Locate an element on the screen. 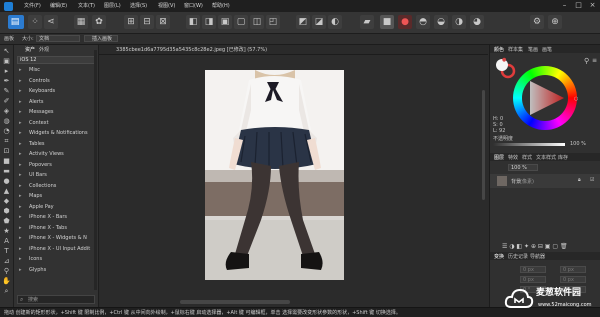  tab-color: 颜色 is located at coordinates (499, 49).